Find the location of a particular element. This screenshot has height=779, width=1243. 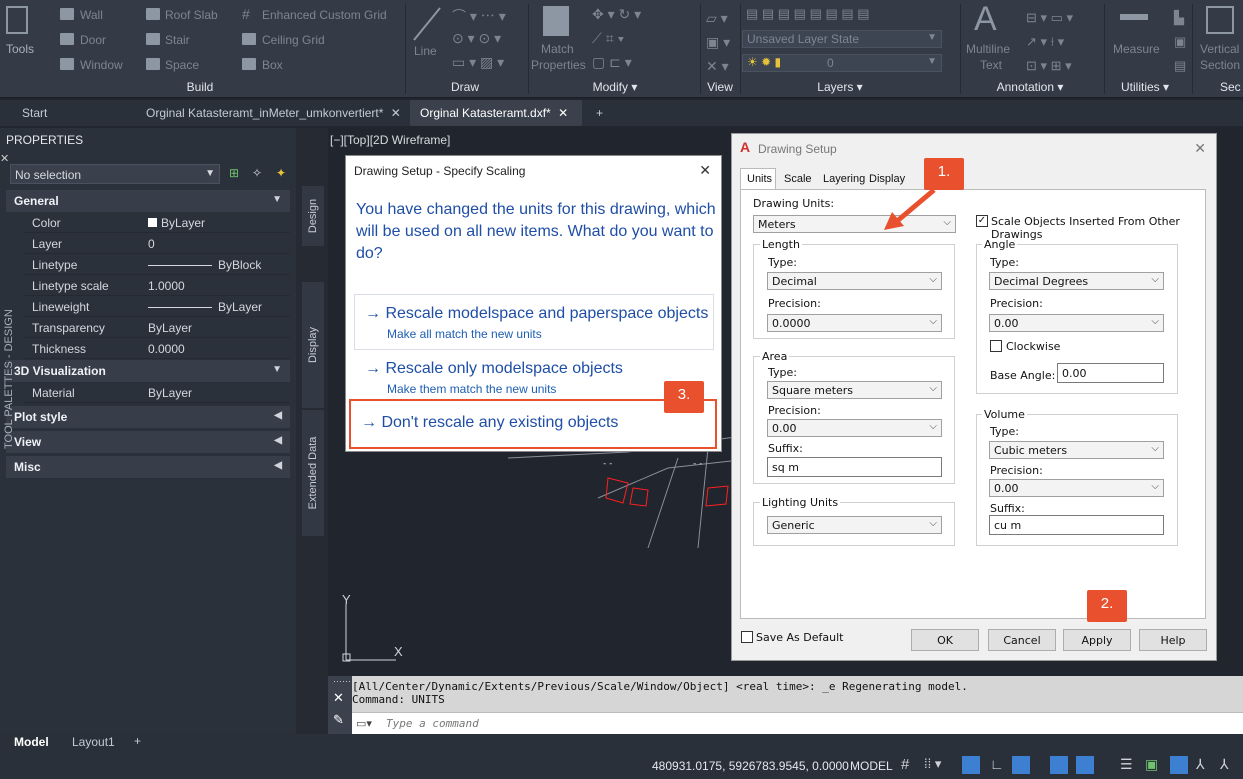

annotation-scale-icon: ⅄ is located at coordinates (1200, 764).